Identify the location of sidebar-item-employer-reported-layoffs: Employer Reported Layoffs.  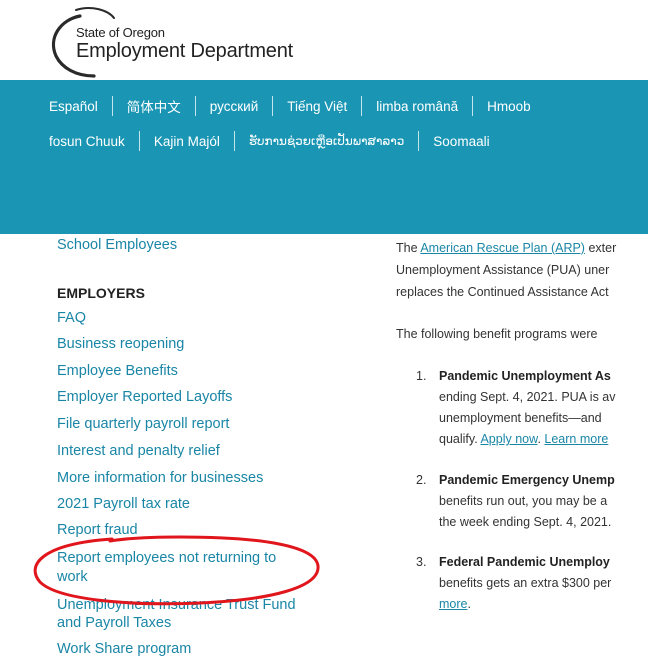
(144, 397).